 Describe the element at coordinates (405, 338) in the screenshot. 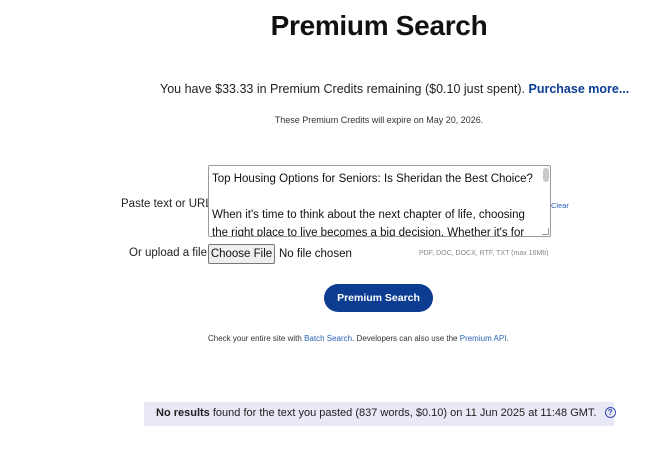

I see `footer-middle: . Developers can also use the` at that location.